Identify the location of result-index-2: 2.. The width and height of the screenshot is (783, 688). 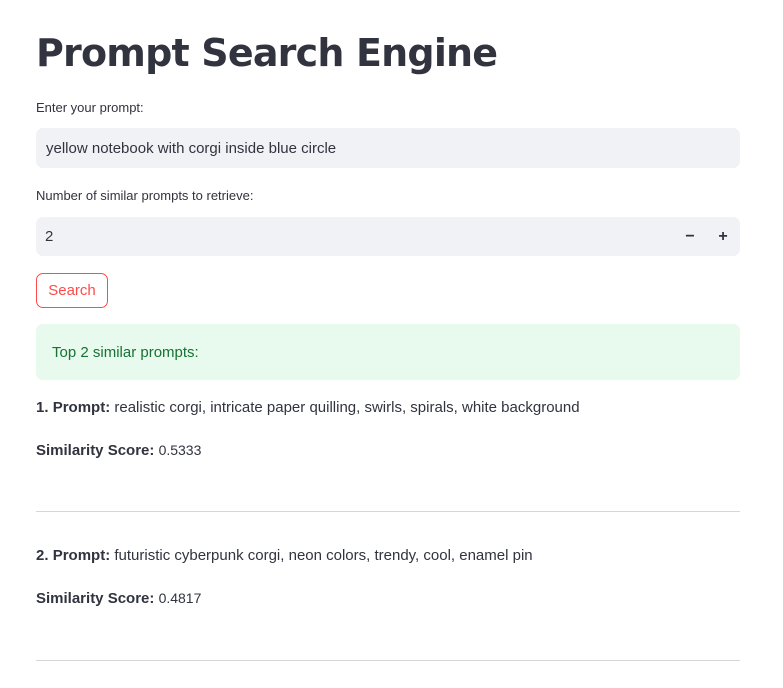
(42, 555).